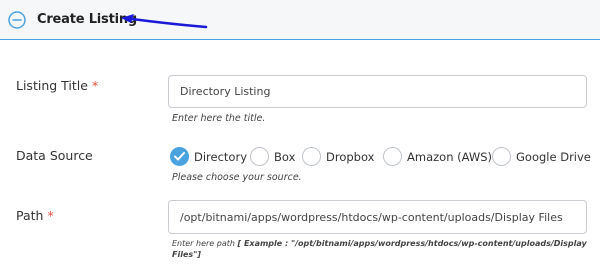 This screenshot has width=600, height=278. What do you see at coordinates (221, 157) in the screenshot?
I see `radio-label-directory: Directory` at bounding box center [221, 157].